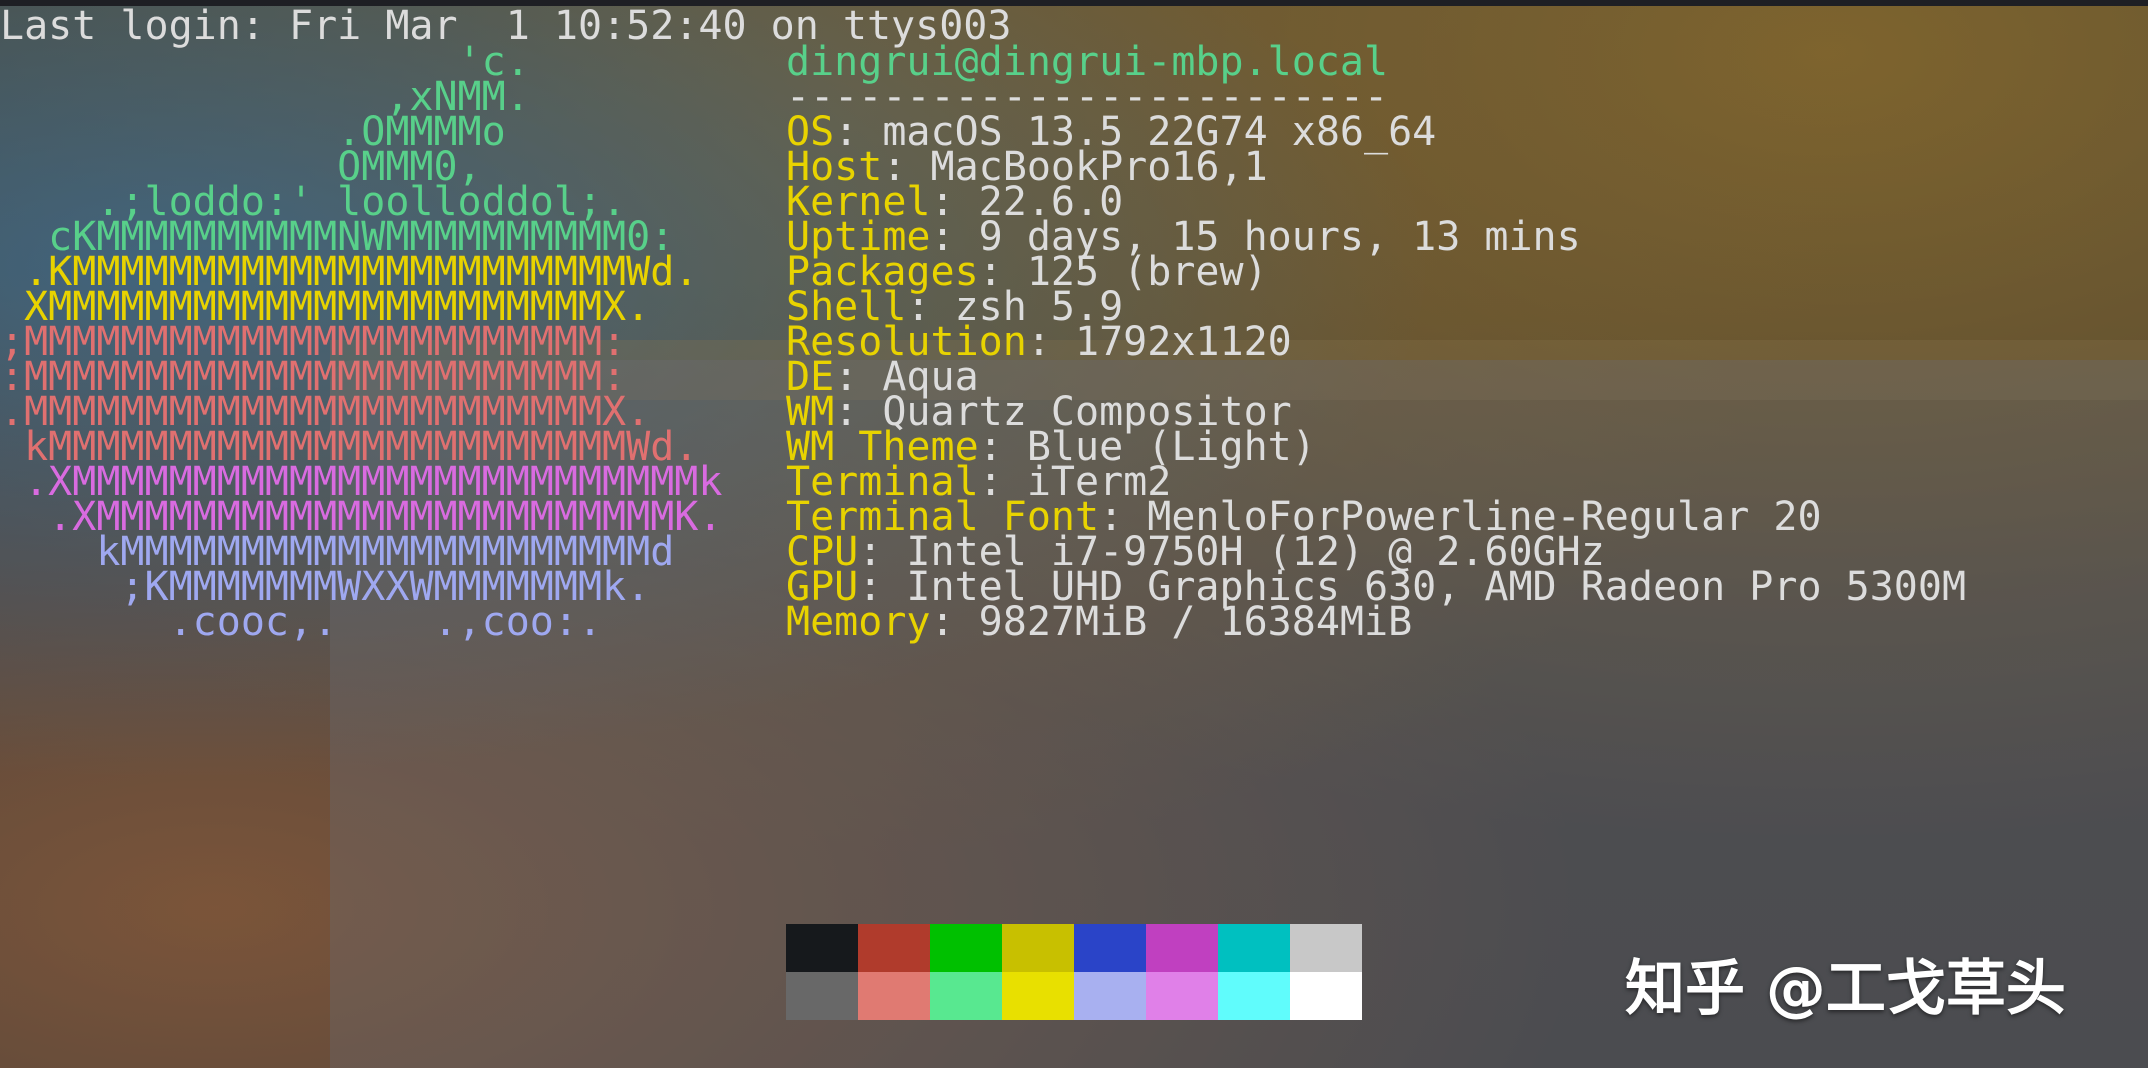 The image size is (2148, 1068). I want to click on color-palette, so click(1074, 972).